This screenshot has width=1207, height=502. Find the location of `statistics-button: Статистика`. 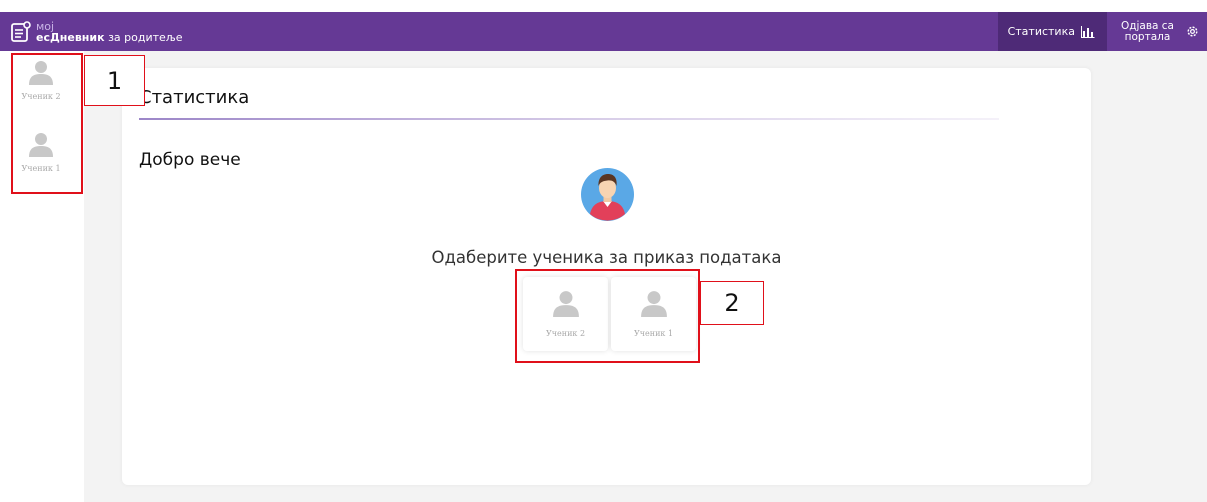

statistics-button: Статистика is located at coordinates (1052, 31).